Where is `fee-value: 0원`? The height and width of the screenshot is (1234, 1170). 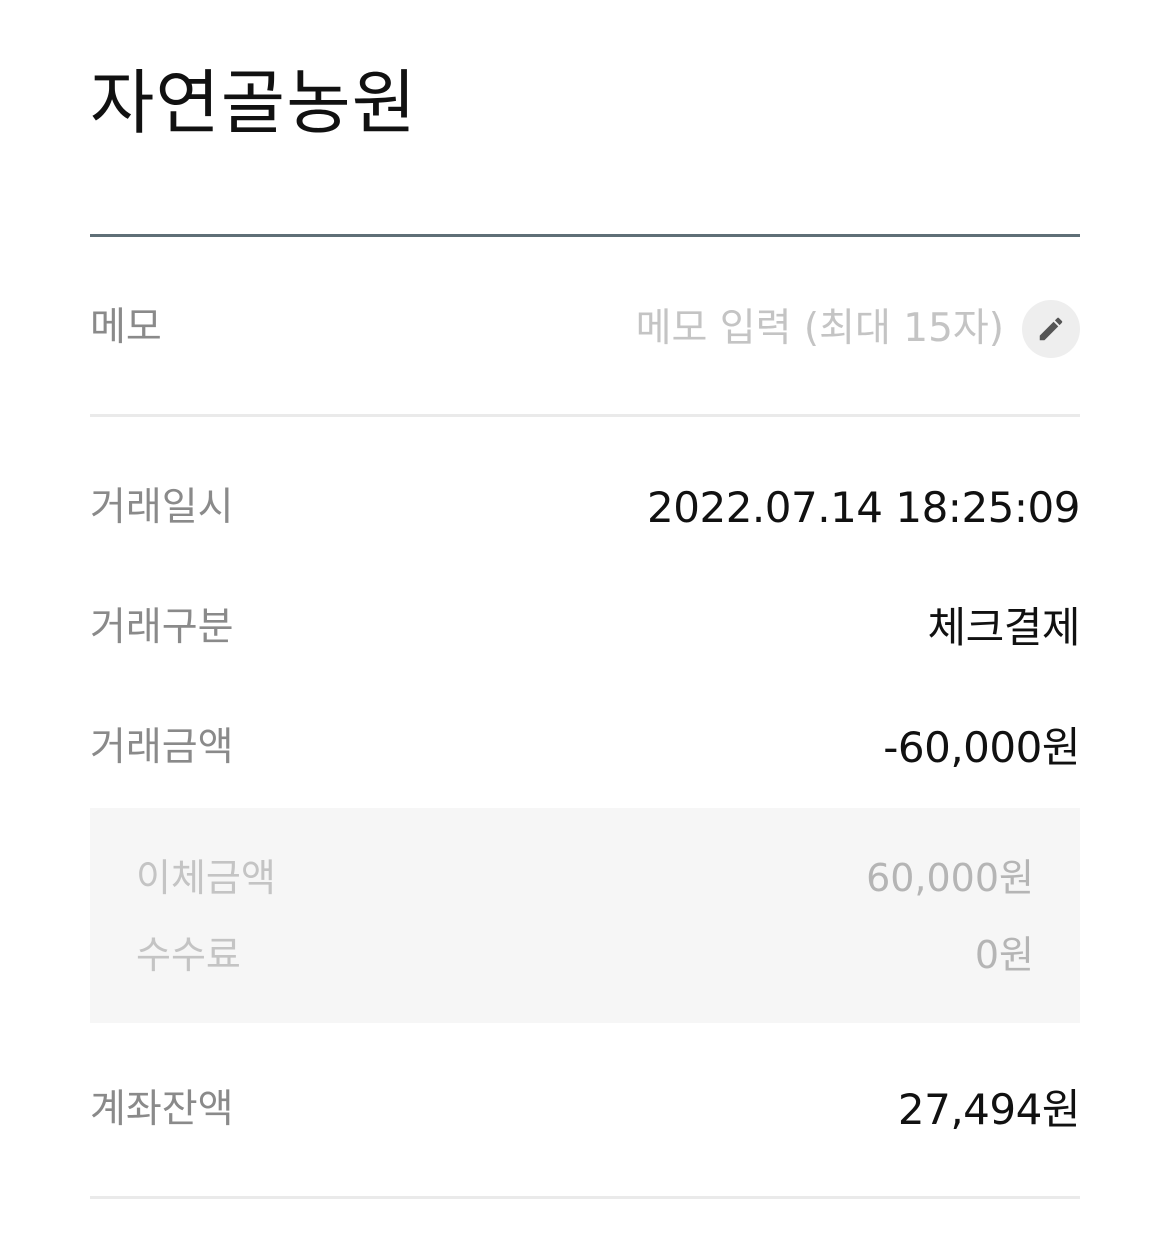 fee-value: 0원 is located at coordinates (1004, 955).